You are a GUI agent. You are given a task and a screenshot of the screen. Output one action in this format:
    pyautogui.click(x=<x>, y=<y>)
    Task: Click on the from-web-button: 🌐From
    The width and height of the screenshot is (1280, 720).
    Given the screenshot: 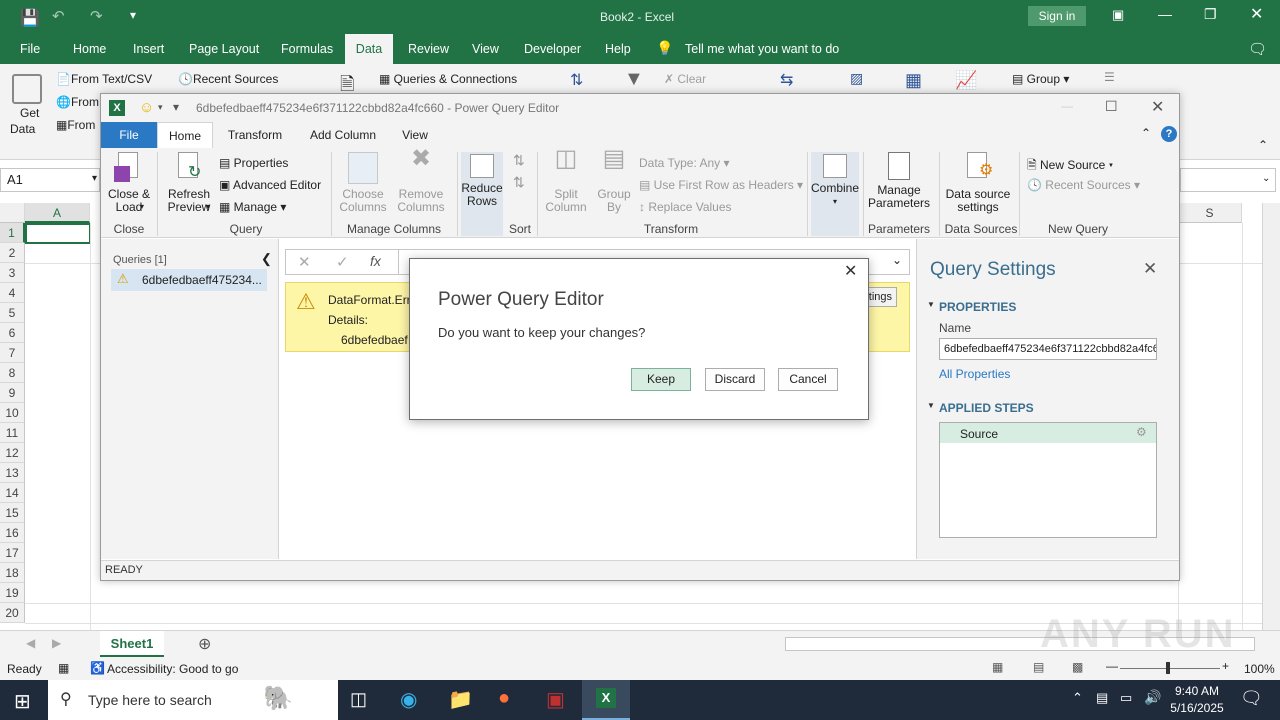 What is the action you would take?
    pyautogui.click(x=77, y=102)
    